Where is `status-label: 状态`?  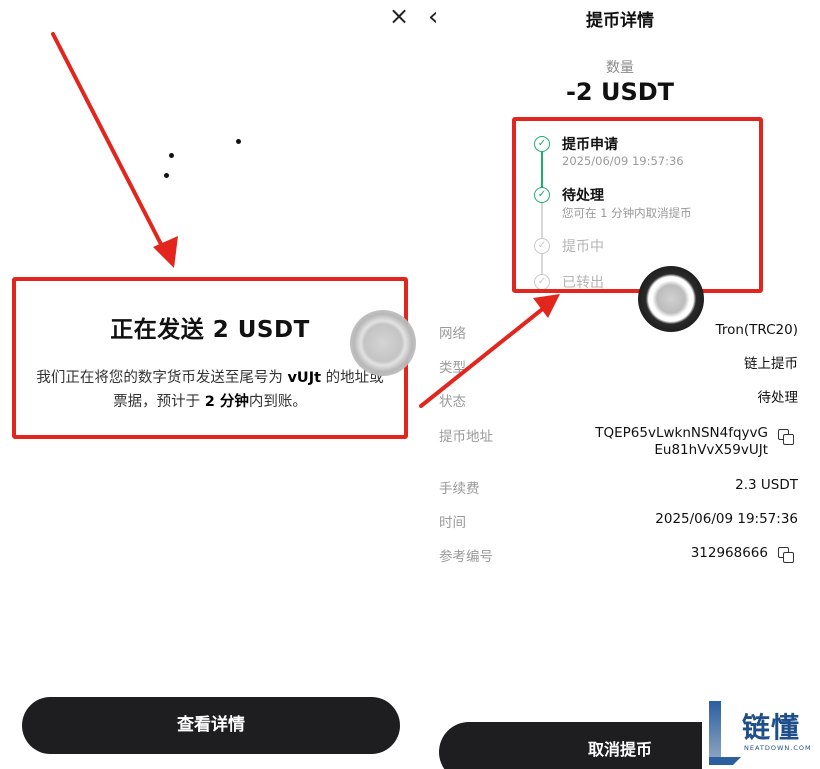
status-label: 状态 is located at coordinates (452, 402).